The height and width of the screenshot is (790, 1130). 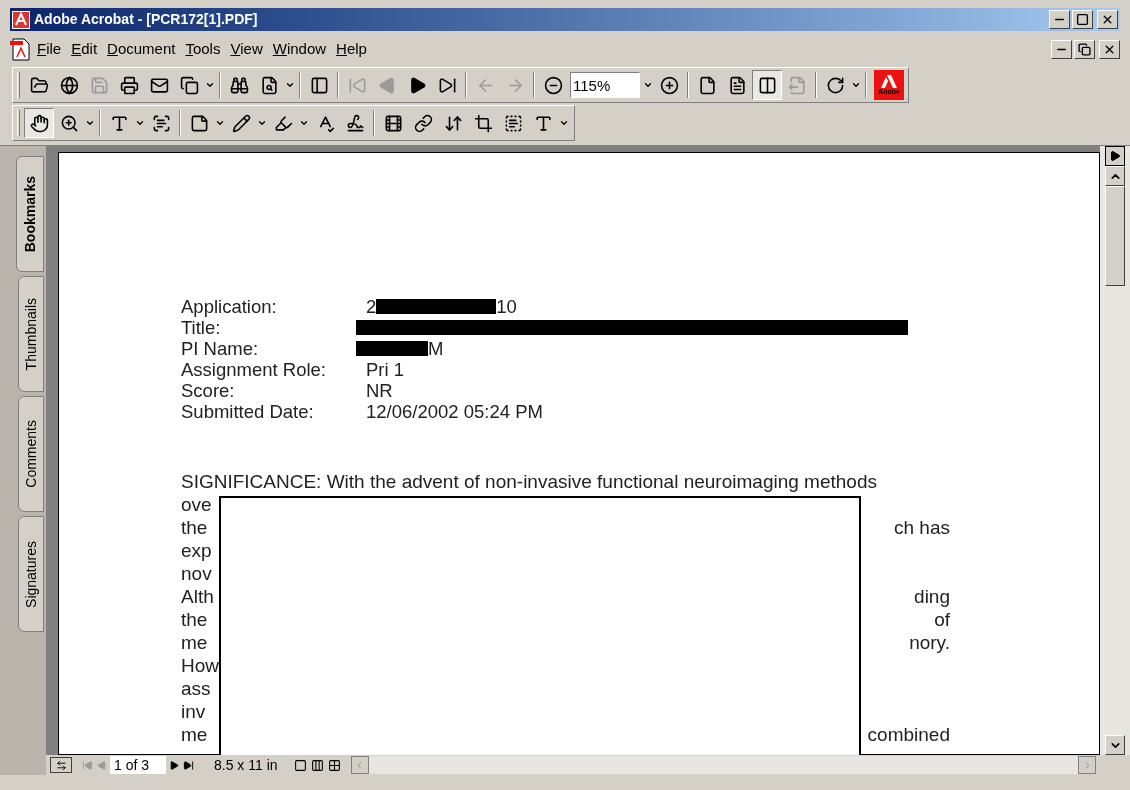 What do you see at coordinates (196, 550) in the screenshot?
I see `paragraph-fragment: exp` at bounding box center [196, 550].